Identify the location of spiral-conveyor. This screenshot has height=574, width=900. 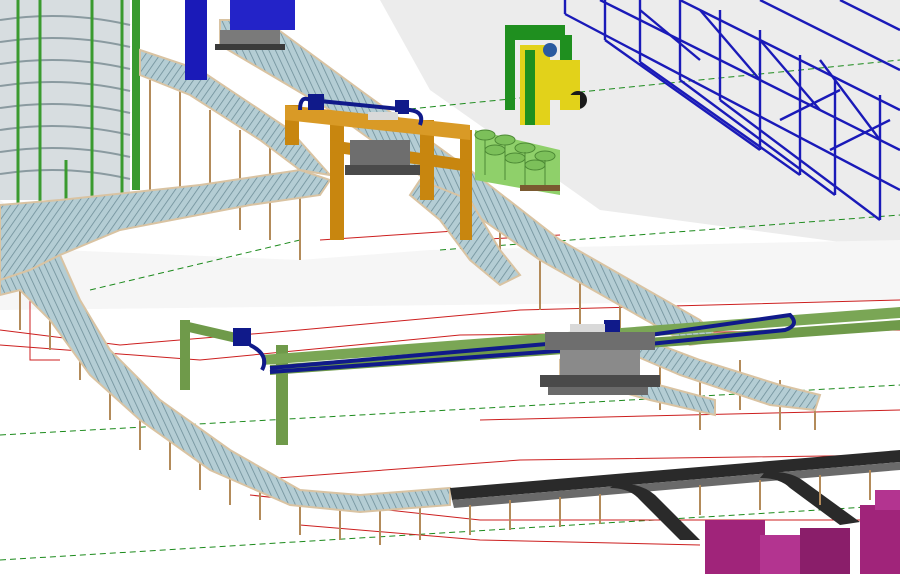
(70, 102).